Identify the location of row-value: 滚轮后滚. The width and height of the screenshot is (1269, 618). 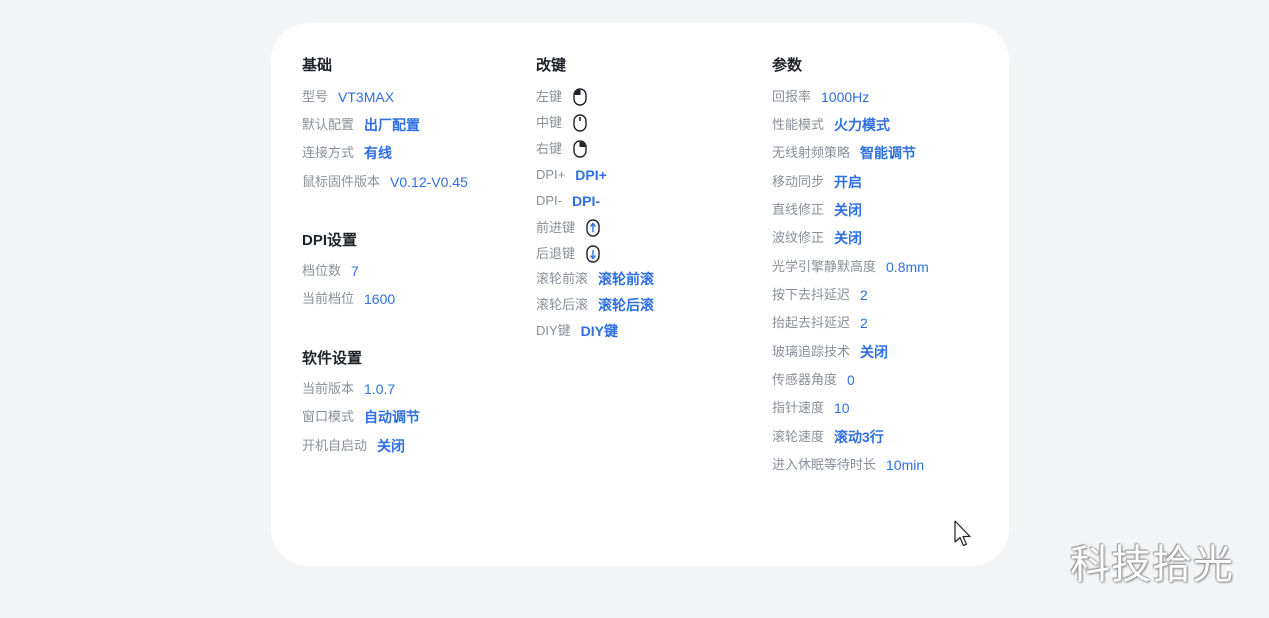
(626, 305).